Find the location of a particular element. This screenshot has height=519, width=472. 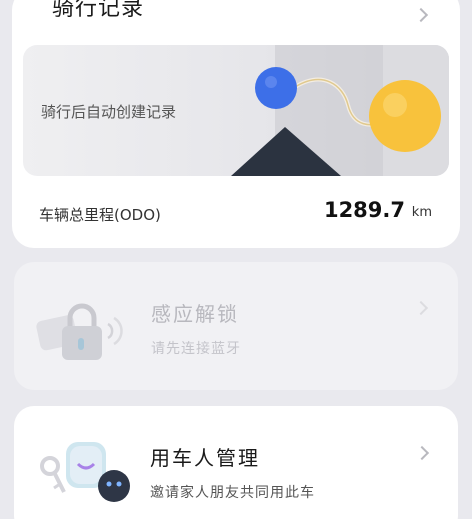

key-icon is located at coordinates (83, 474).